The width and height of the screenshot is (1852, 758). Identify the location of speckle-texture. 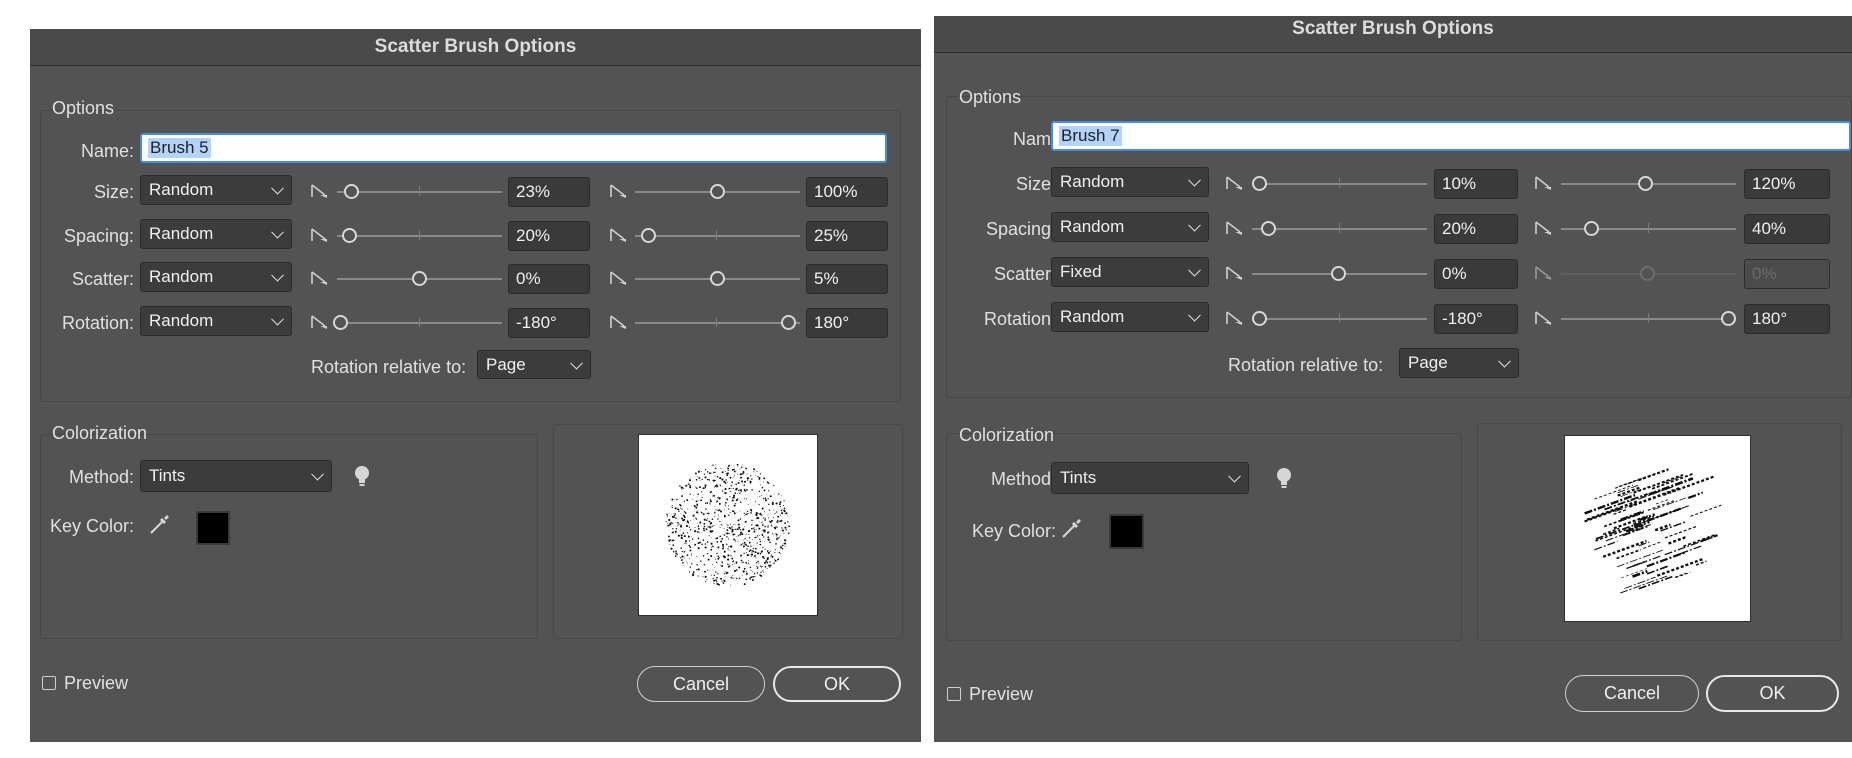
(728, 524).